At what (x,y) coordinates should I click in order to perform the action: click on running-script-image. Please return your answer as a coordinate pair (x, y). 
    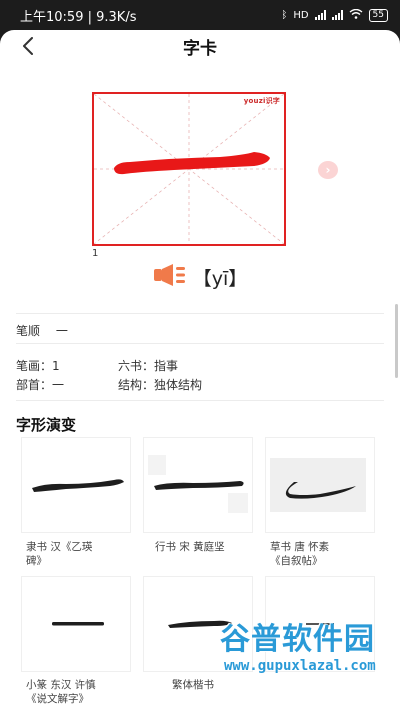
    Looking at the image, I should click on (198, 484).